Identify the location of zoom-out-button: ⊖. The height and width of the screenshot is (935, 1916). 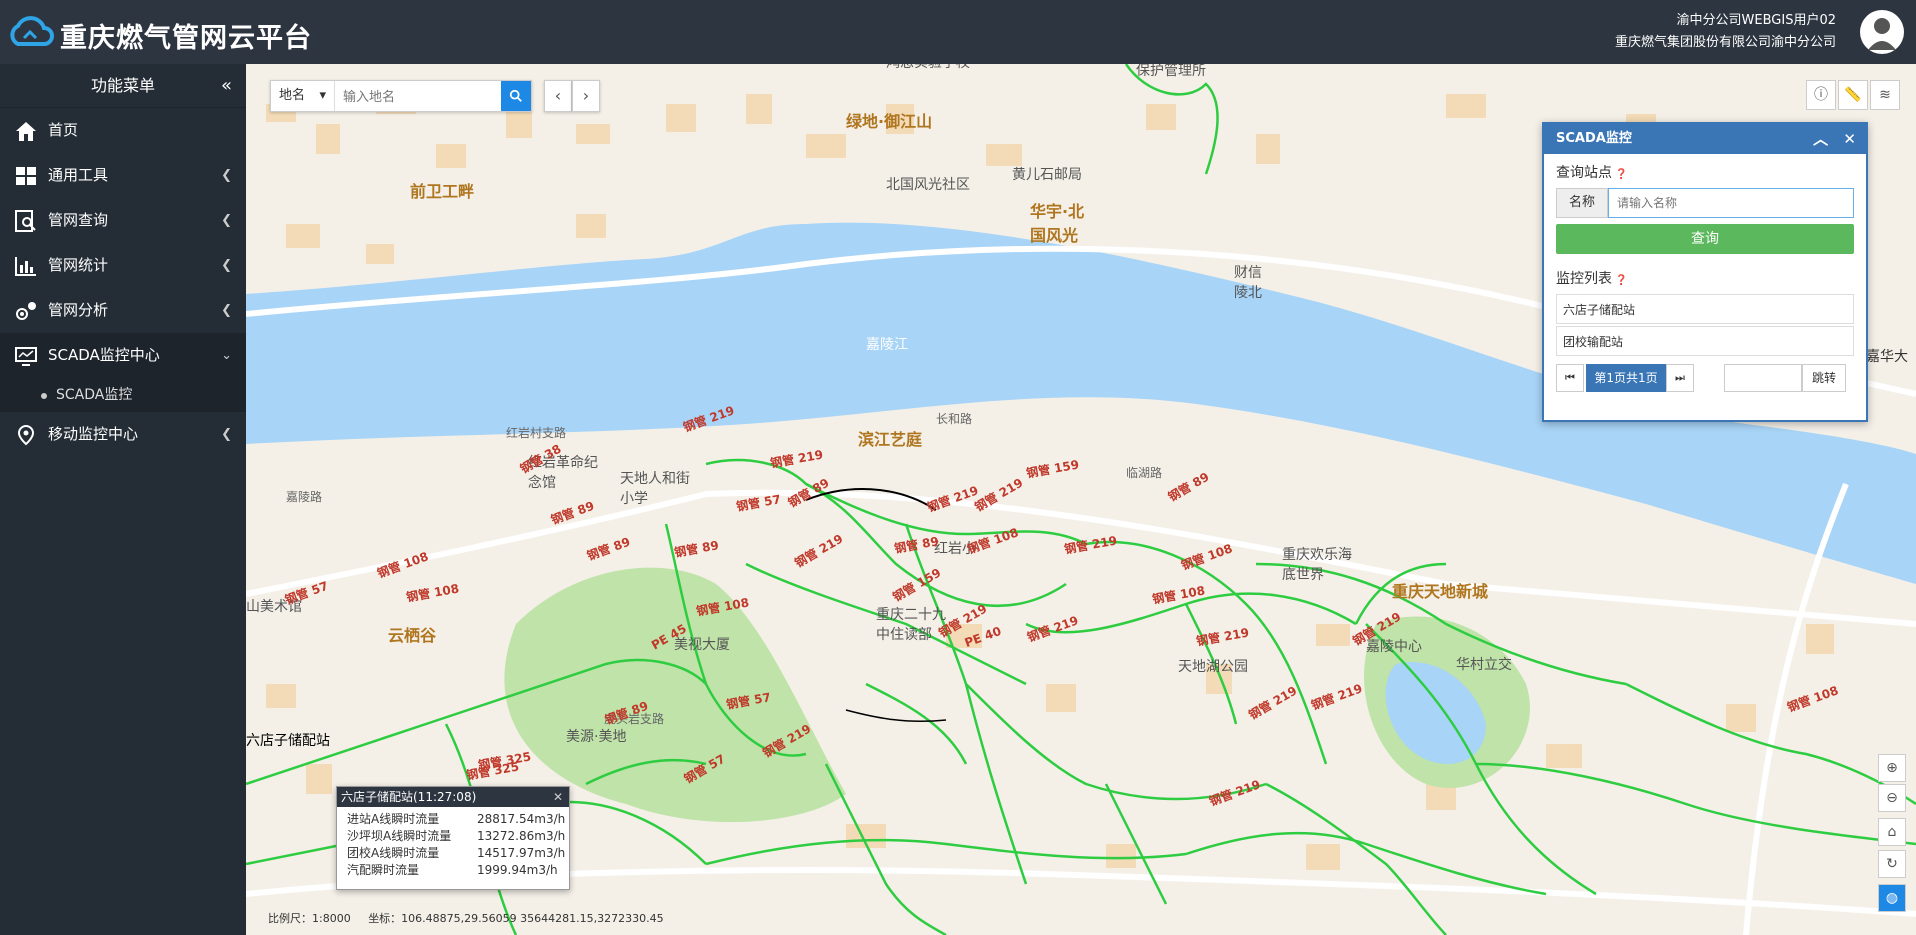
(1892, 798).